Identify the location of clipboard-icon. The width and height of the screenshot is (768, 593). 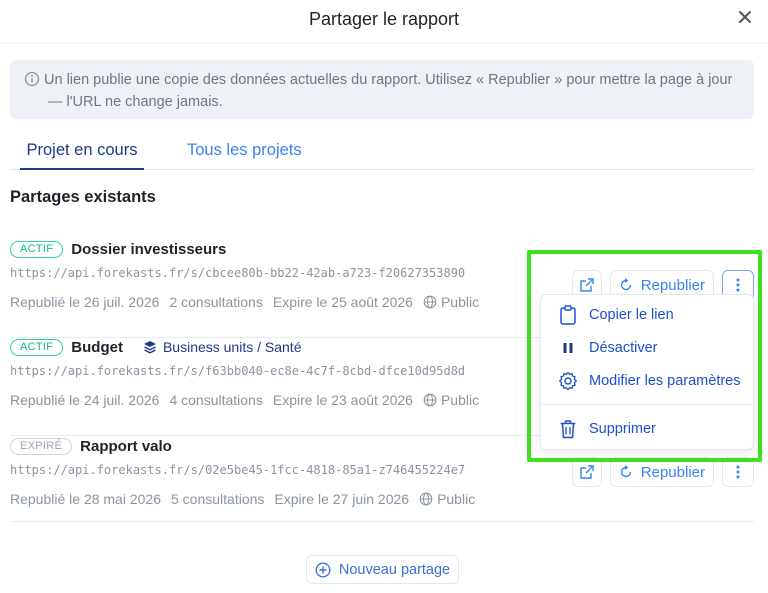
(568, 315).